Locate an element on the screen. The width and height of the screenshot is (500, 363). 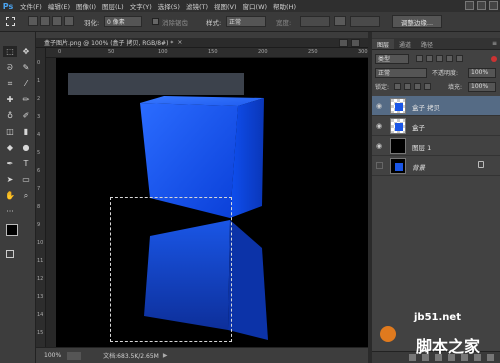
document-close-icon: × is located at coordinates (179, 42).